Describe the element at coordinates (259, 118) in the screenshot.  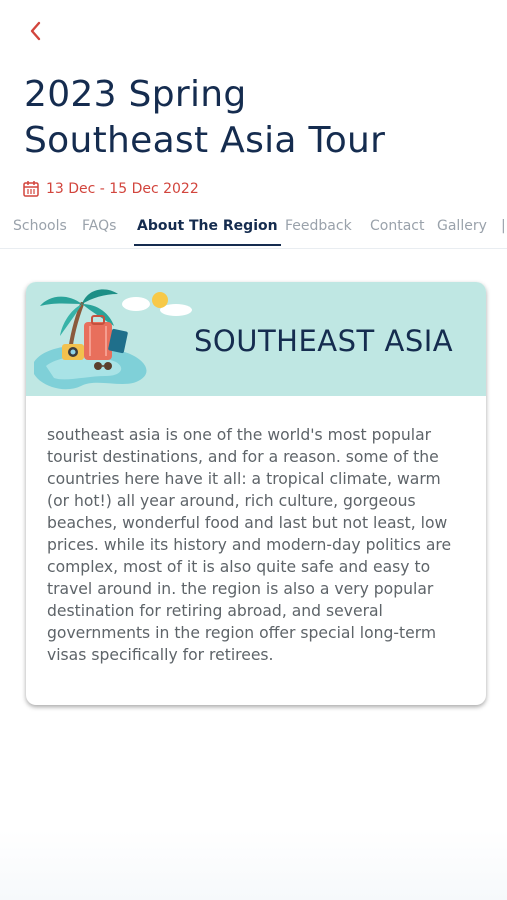
I see `page-title: 2023 Spring Southeast Asia Tour` at that location.